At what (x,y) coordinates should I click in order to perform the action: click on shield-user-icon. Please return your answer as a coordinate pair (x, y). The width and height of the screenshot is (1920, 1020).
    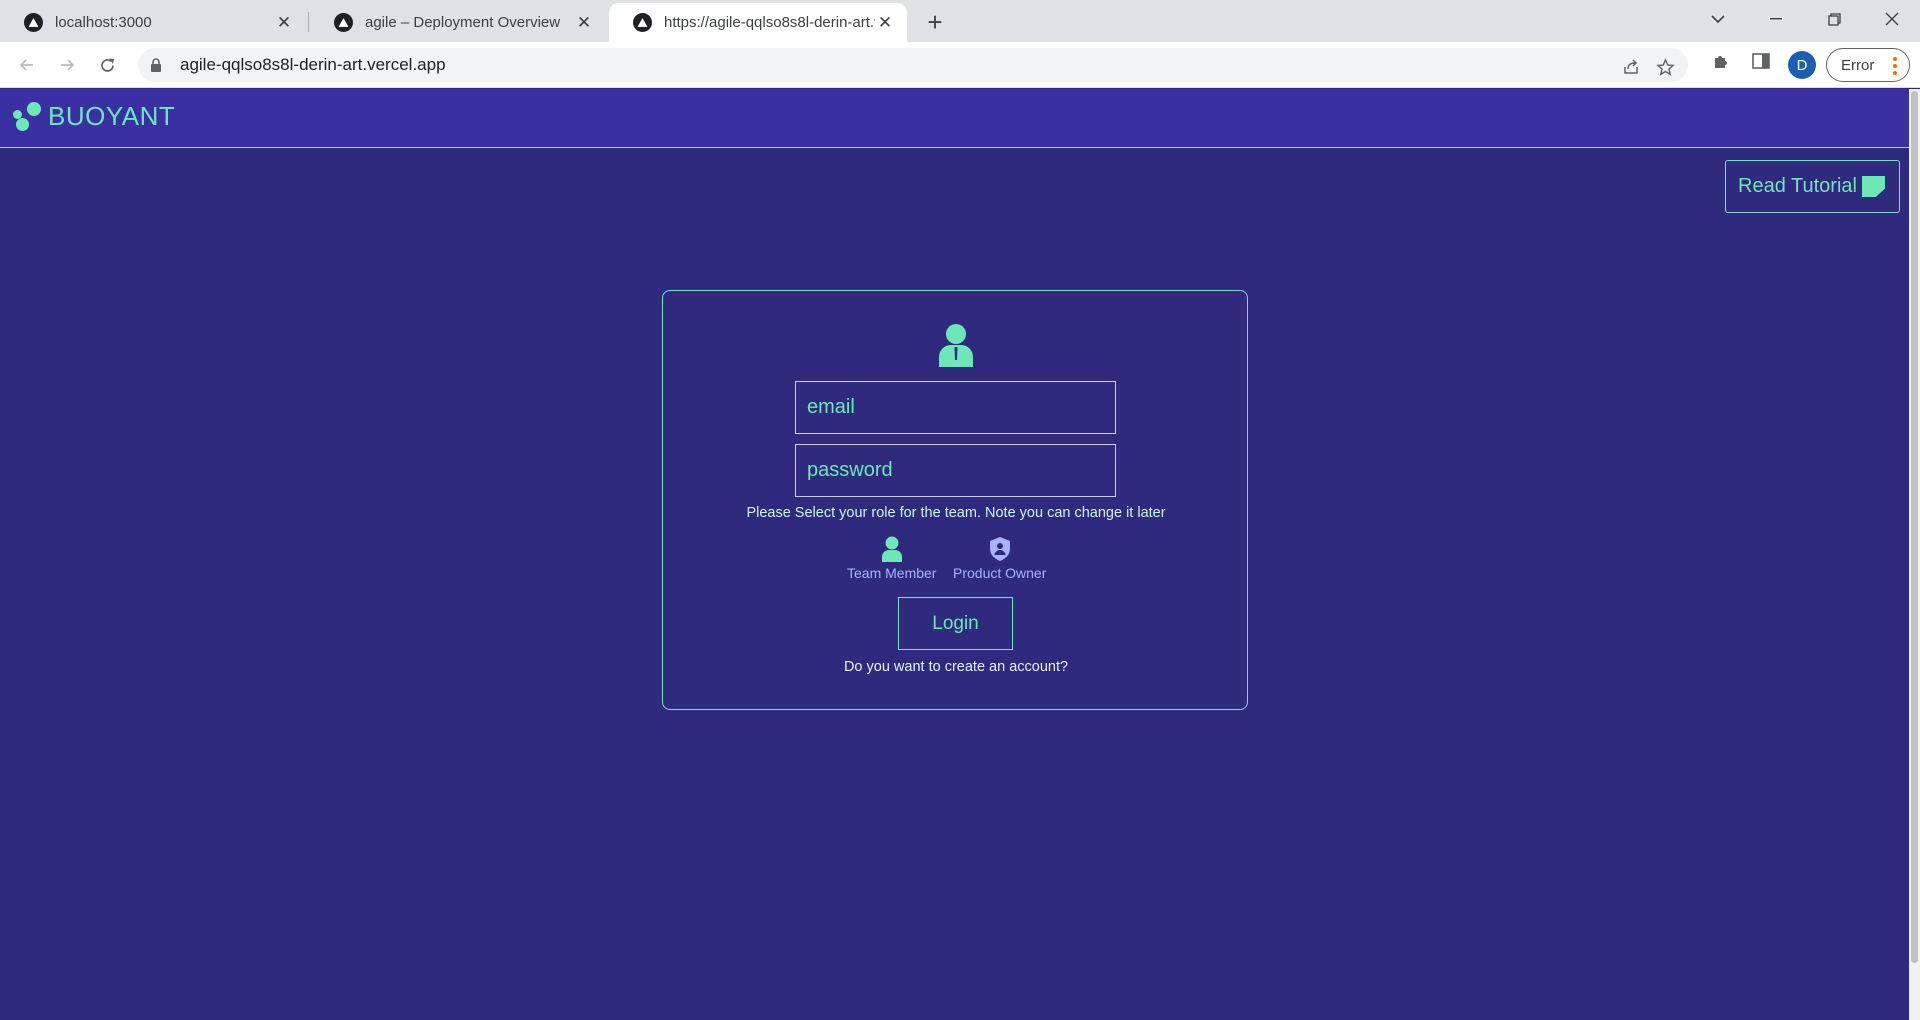
    Looking at the image, I should click on (999, 549).